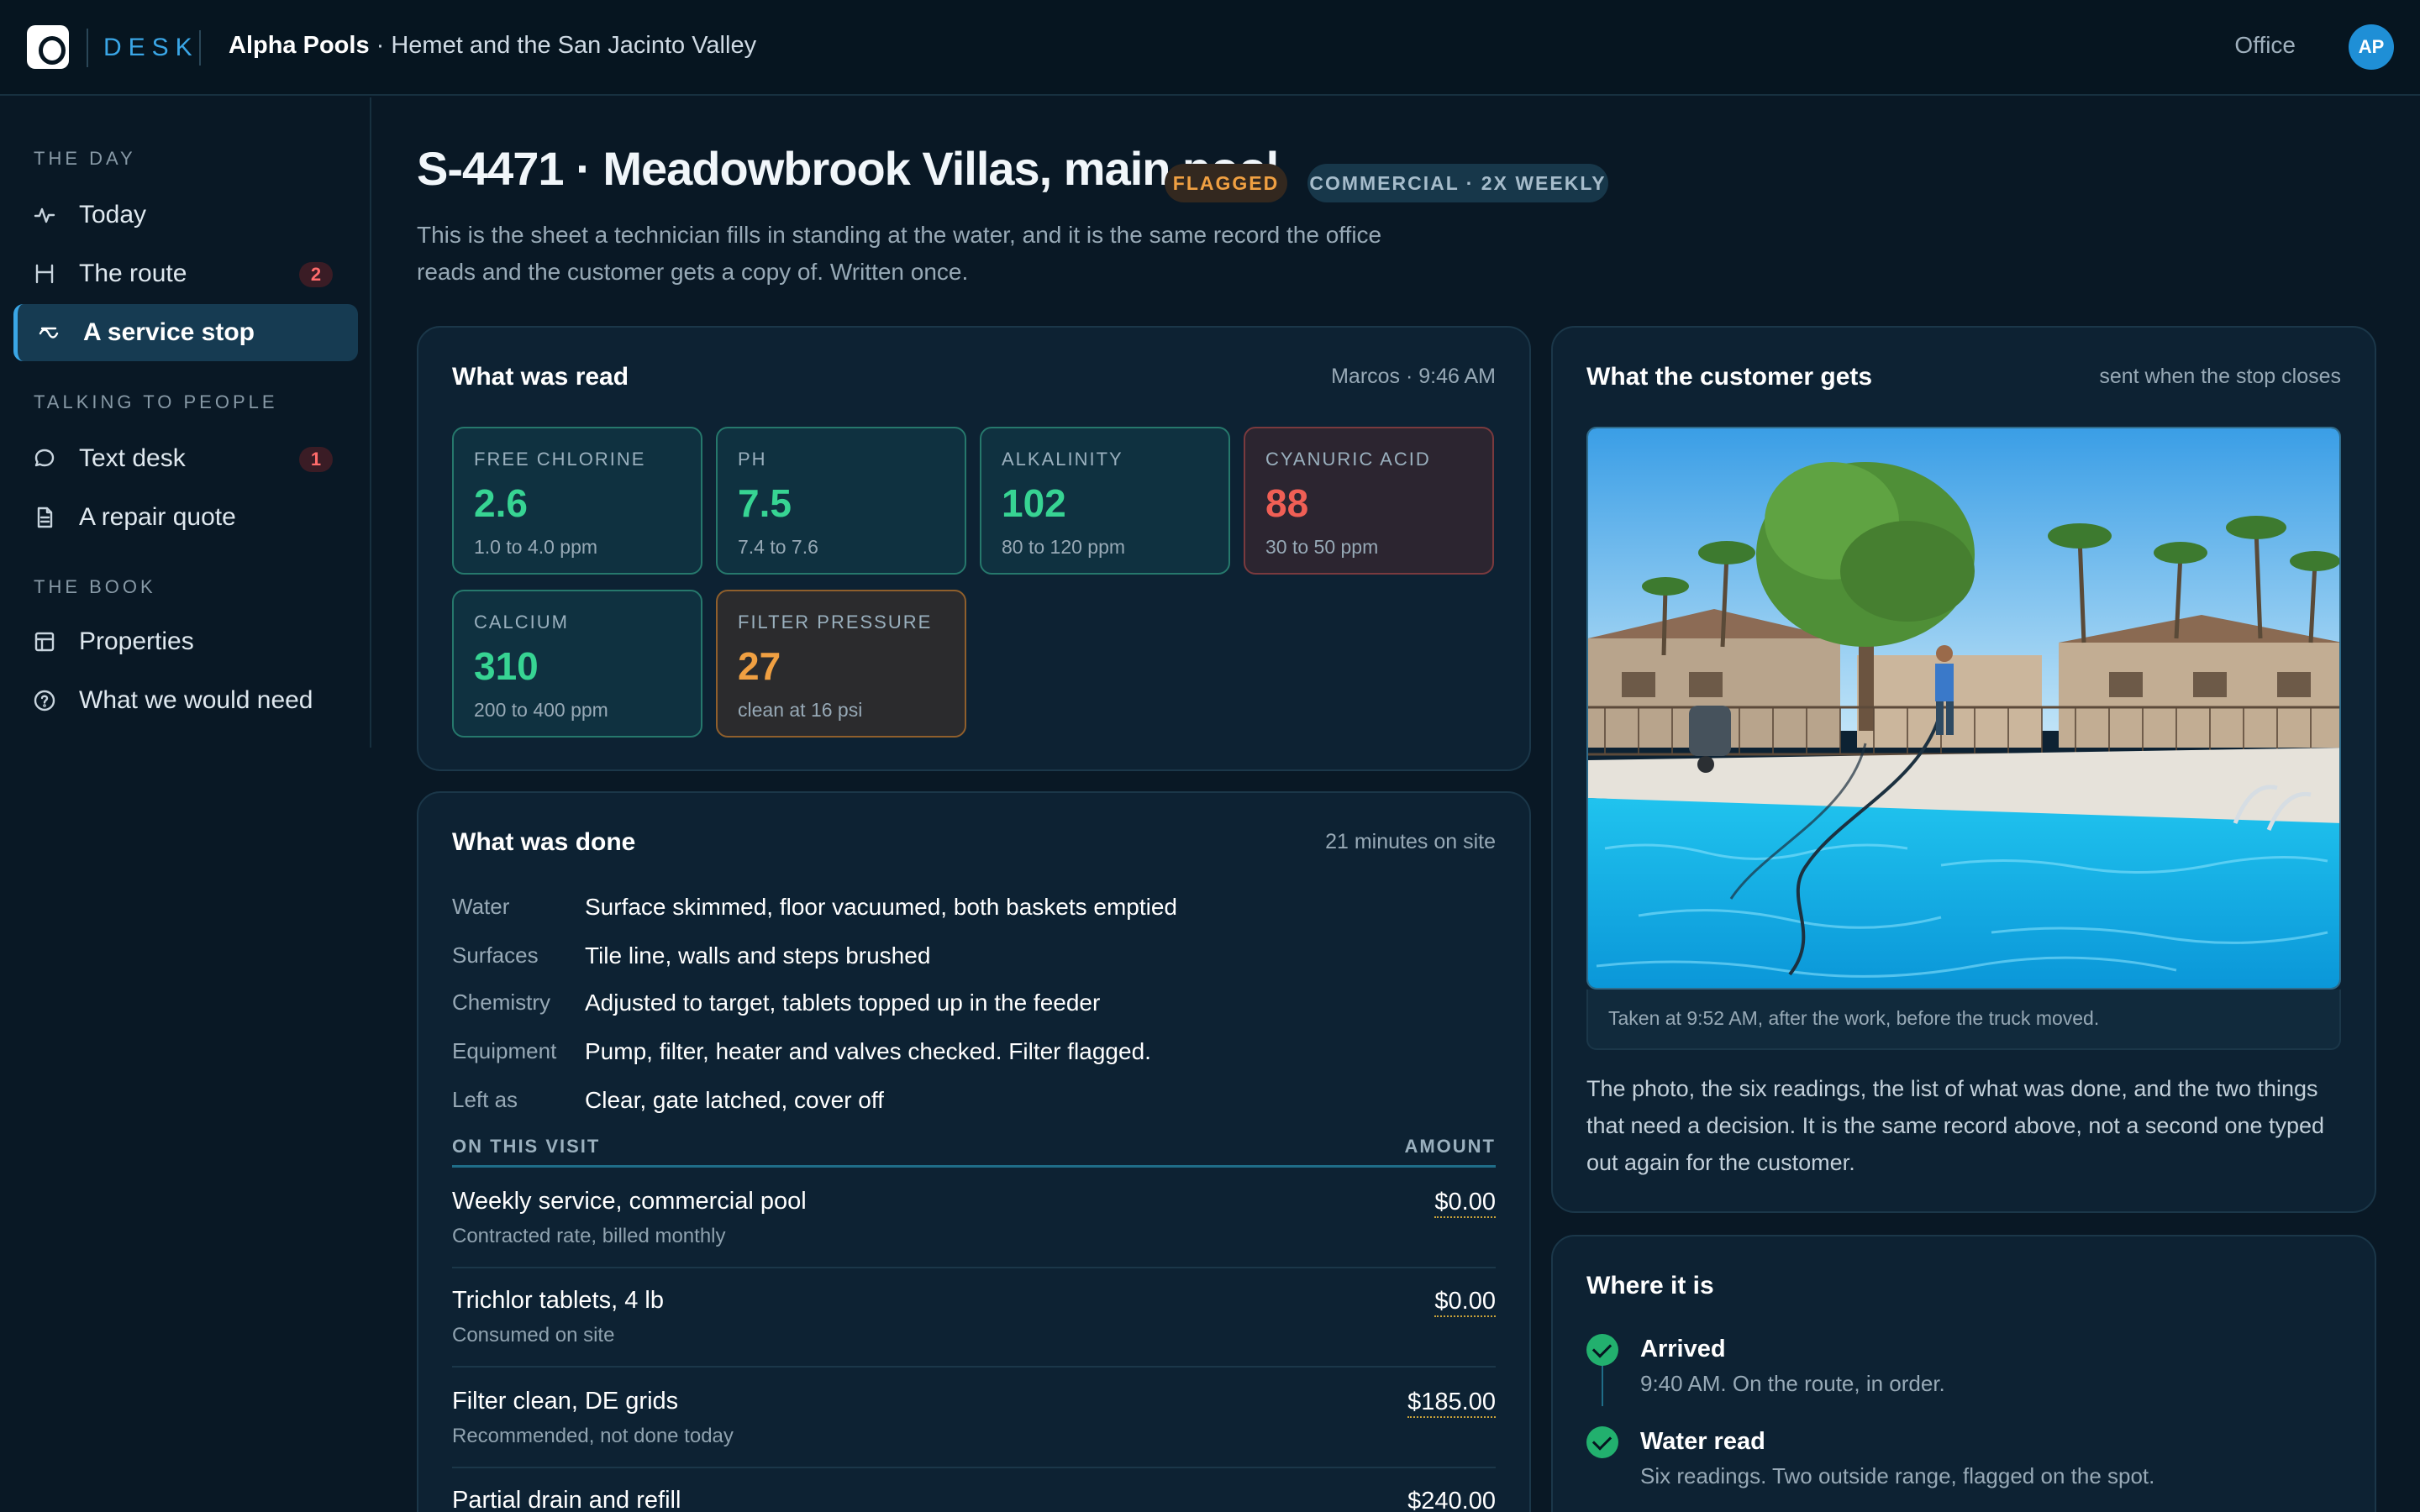 The image size is (2420, 1512). Describe the element at coordinates (541, 710) in the screenshot. I see `reading-range: 200 to 400 ppm` at that location.